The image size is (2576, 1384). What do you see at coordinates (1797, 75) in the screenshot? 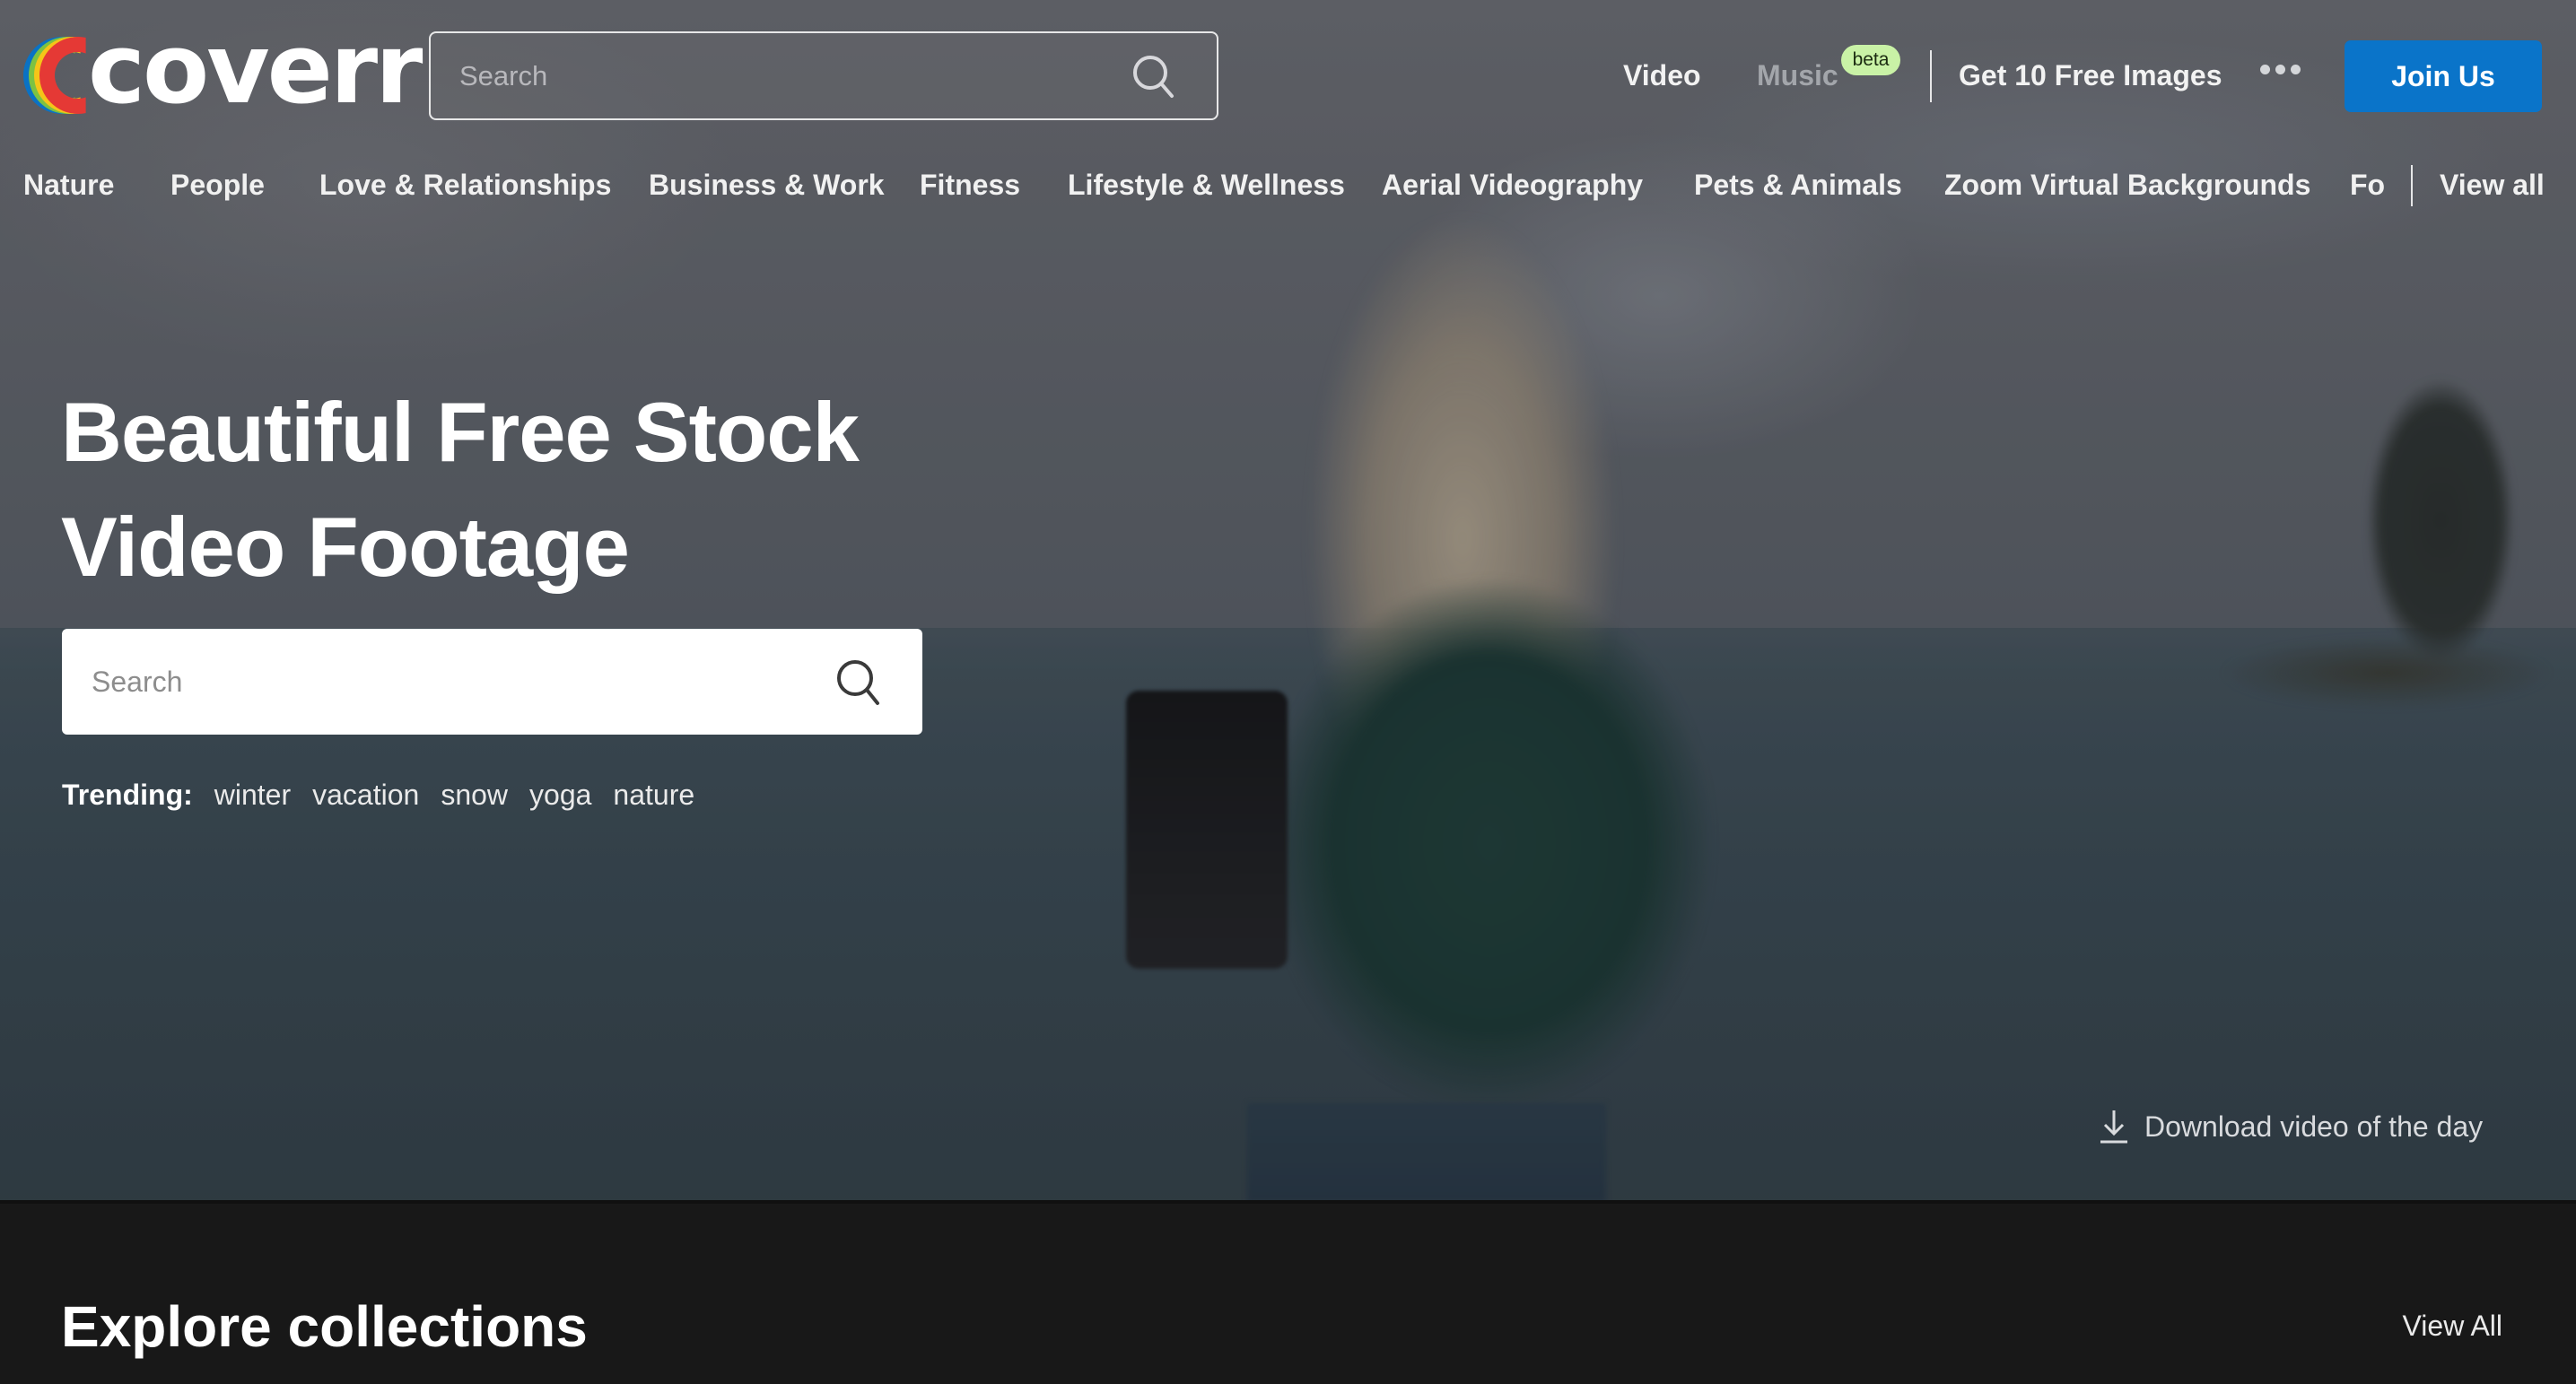
I see `nav-music: Music` at bounding box center [1797, 75].